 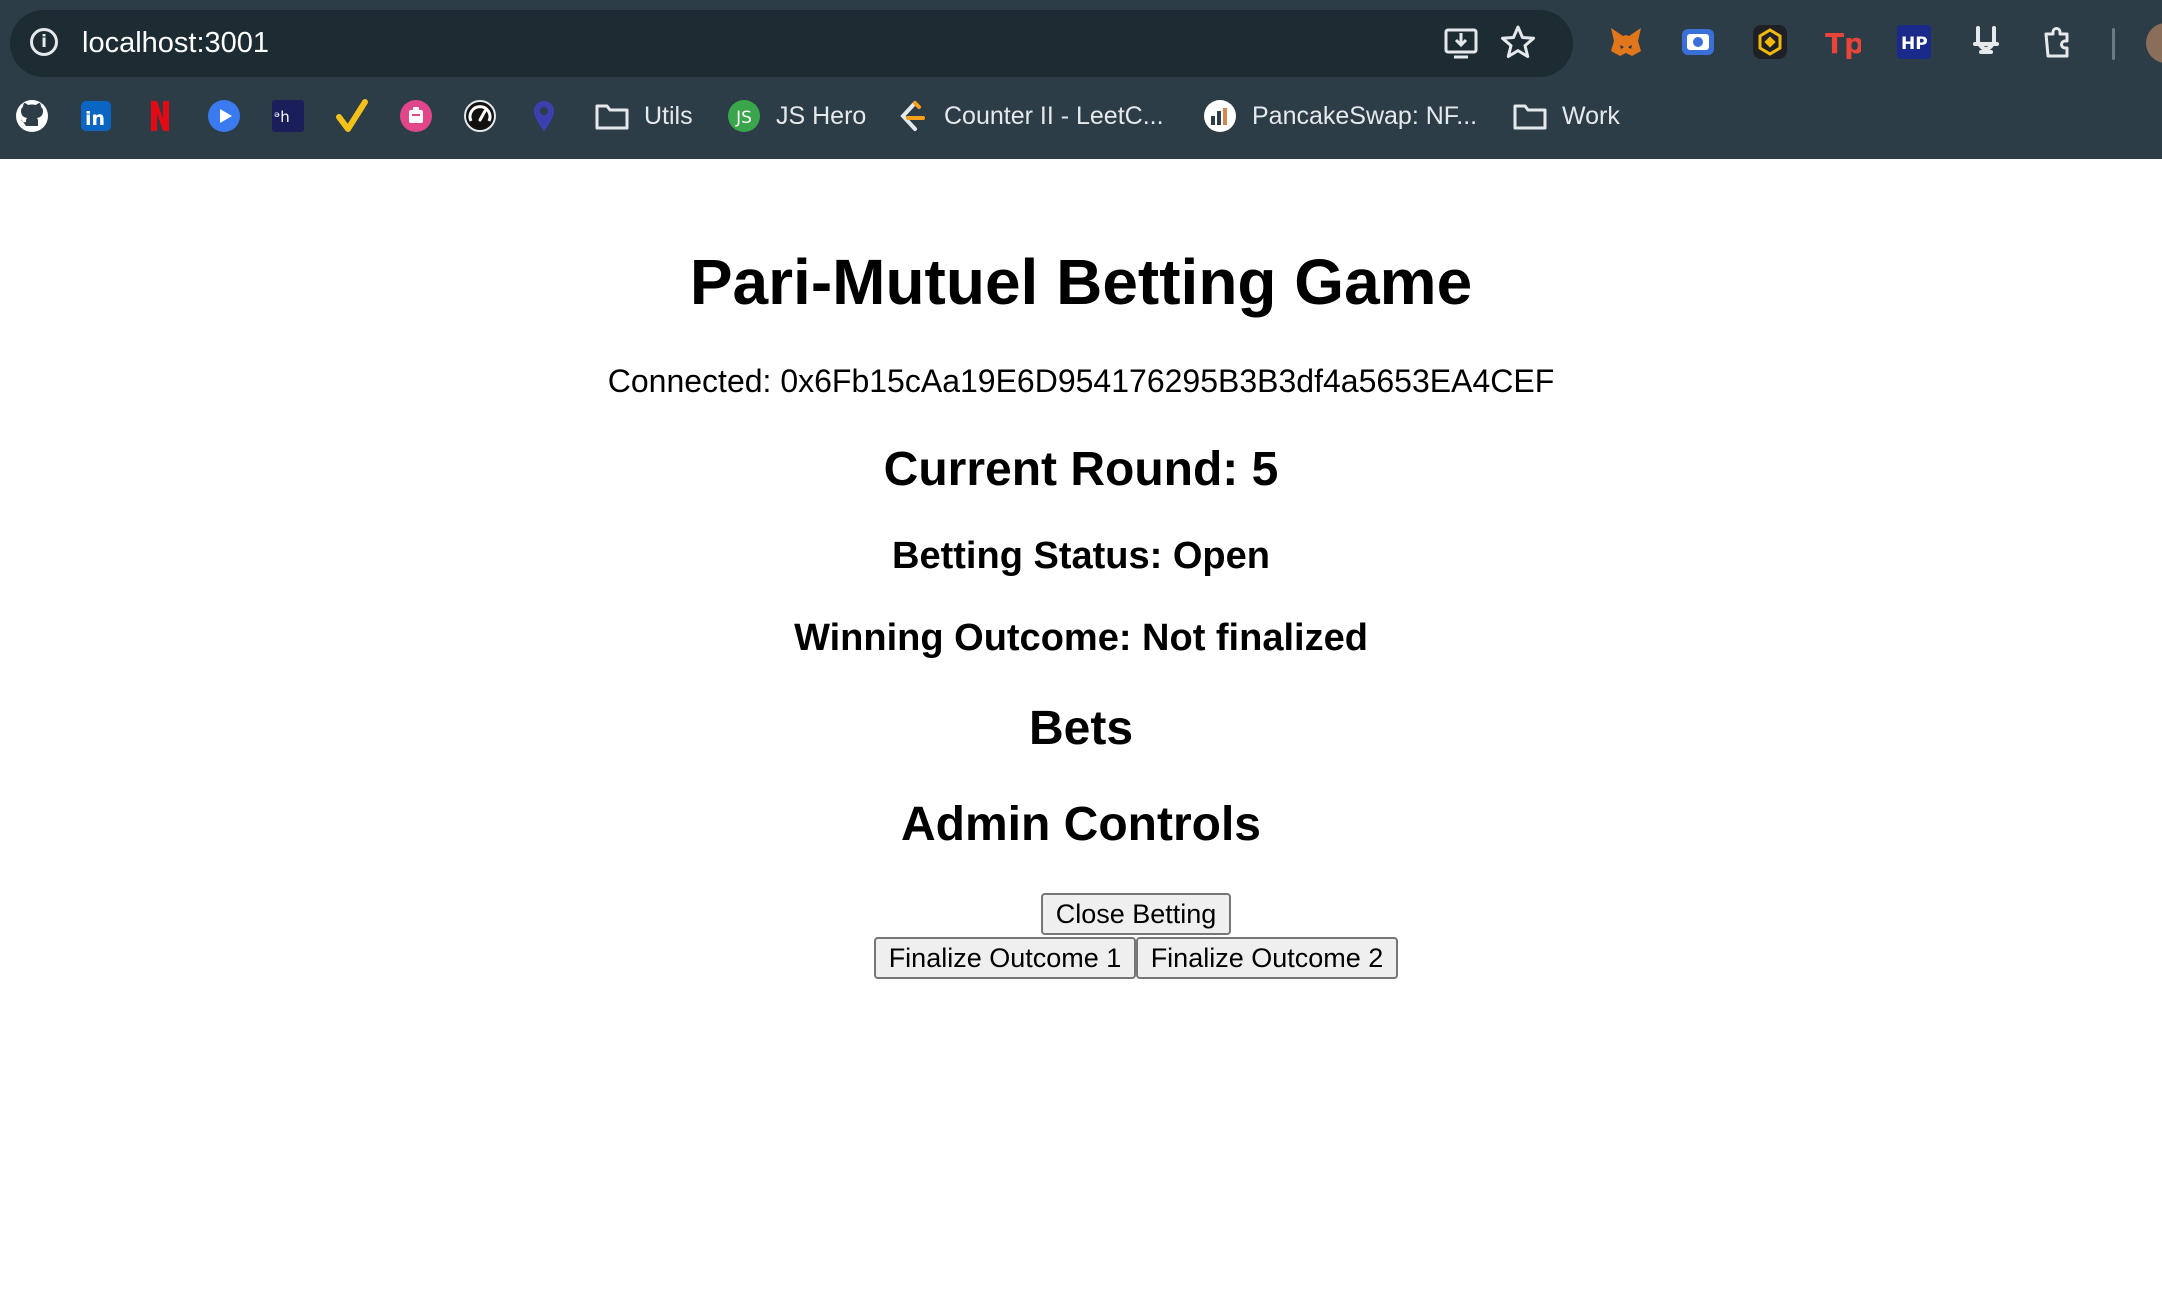 I want to click on winning-outcome: Winning Outcome: Not finalized, so click(x=1081, y=638).